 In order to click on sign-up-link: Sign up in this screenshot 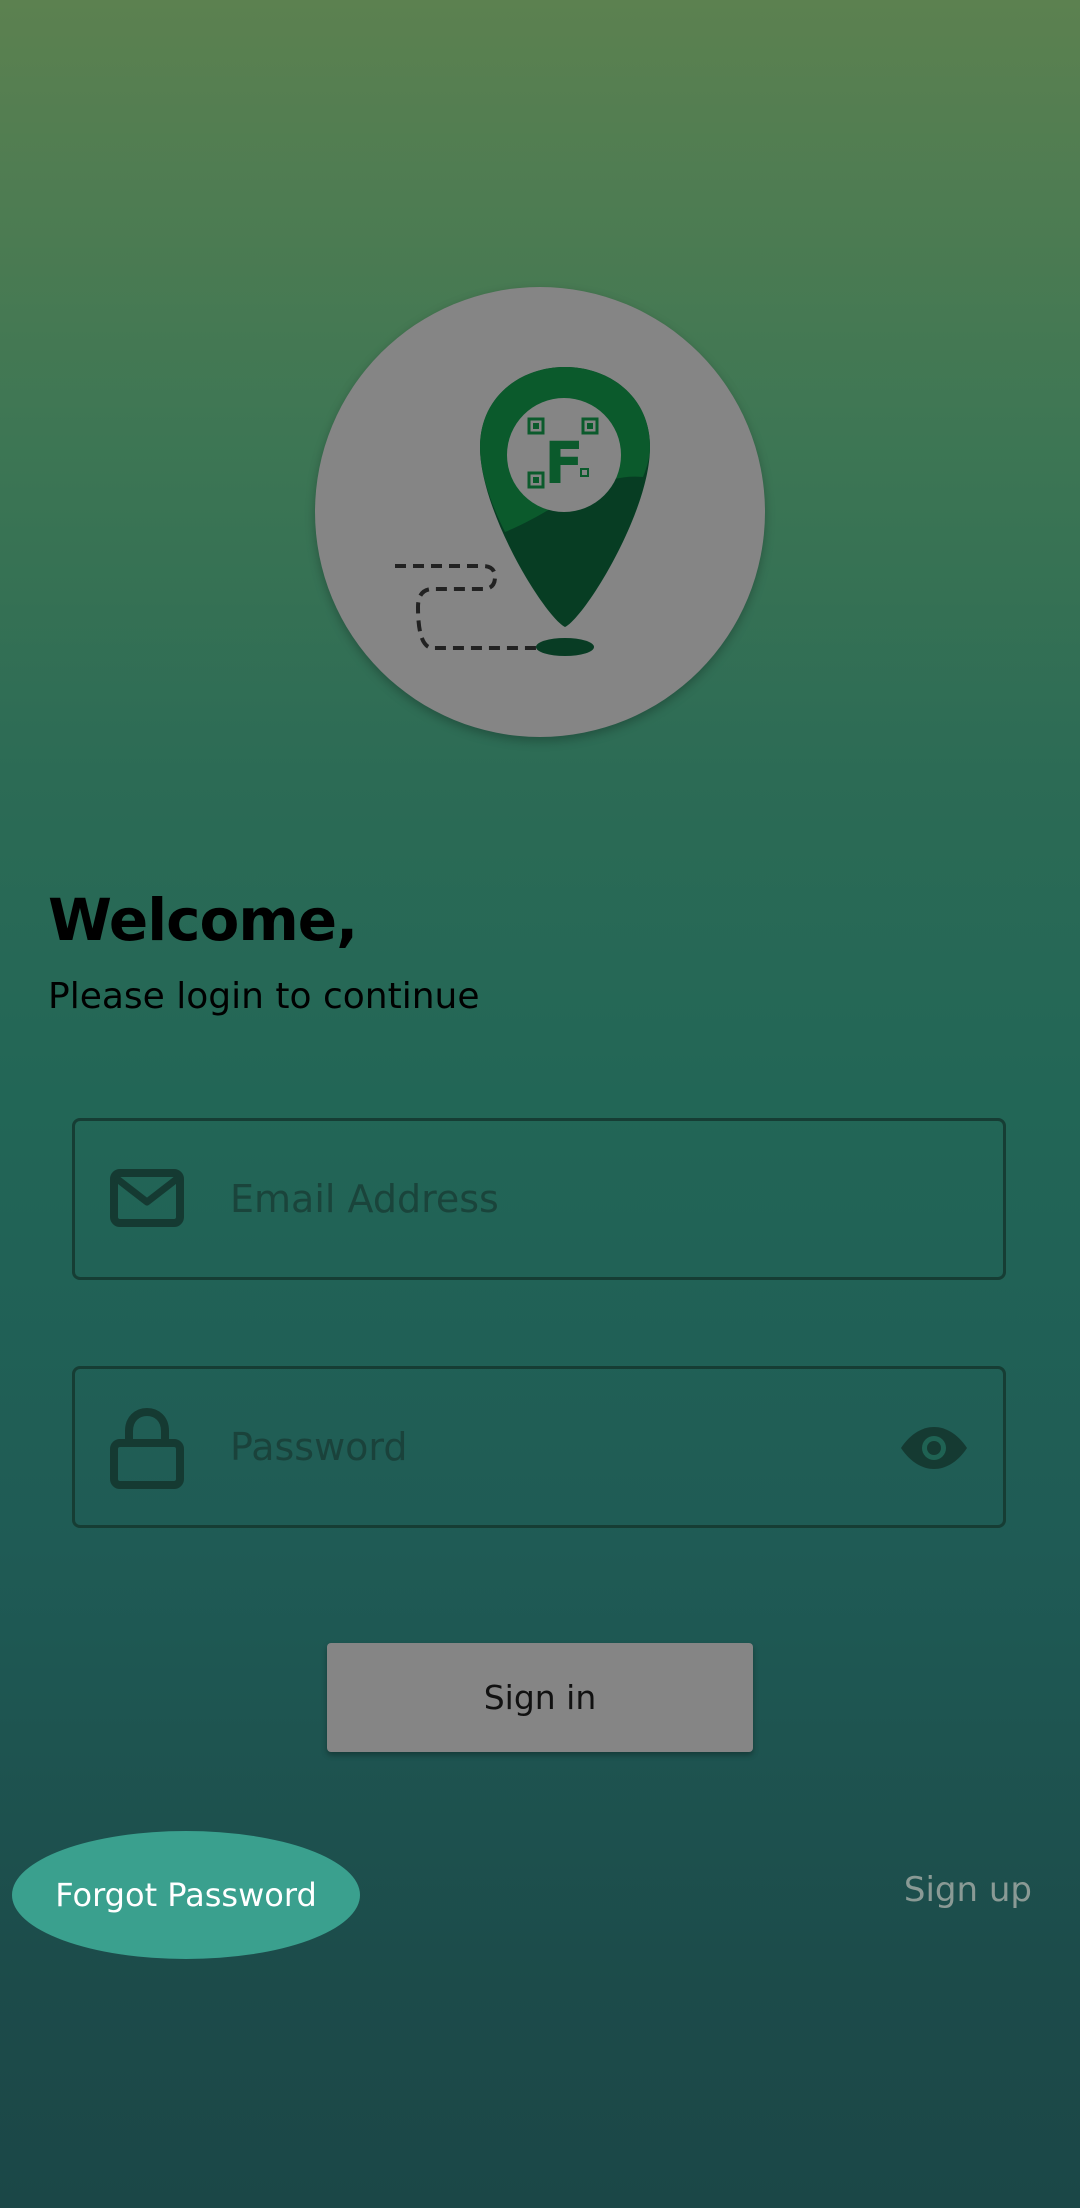, I will do `click(968, 1890)`.